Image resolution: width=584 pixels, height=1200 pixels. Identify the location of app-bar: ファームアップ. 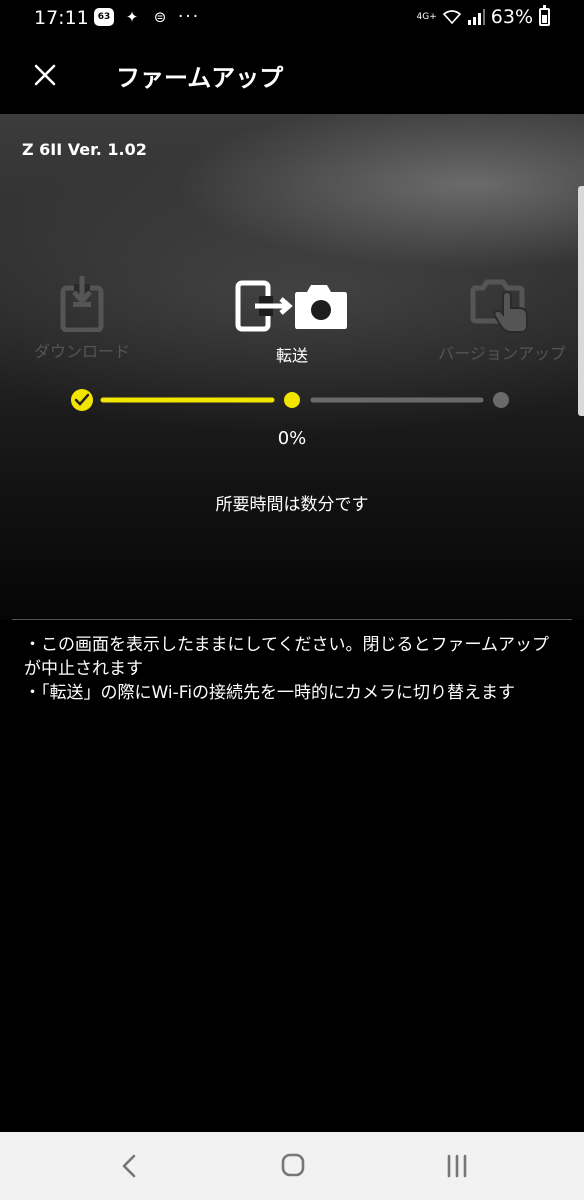
(292, 75).